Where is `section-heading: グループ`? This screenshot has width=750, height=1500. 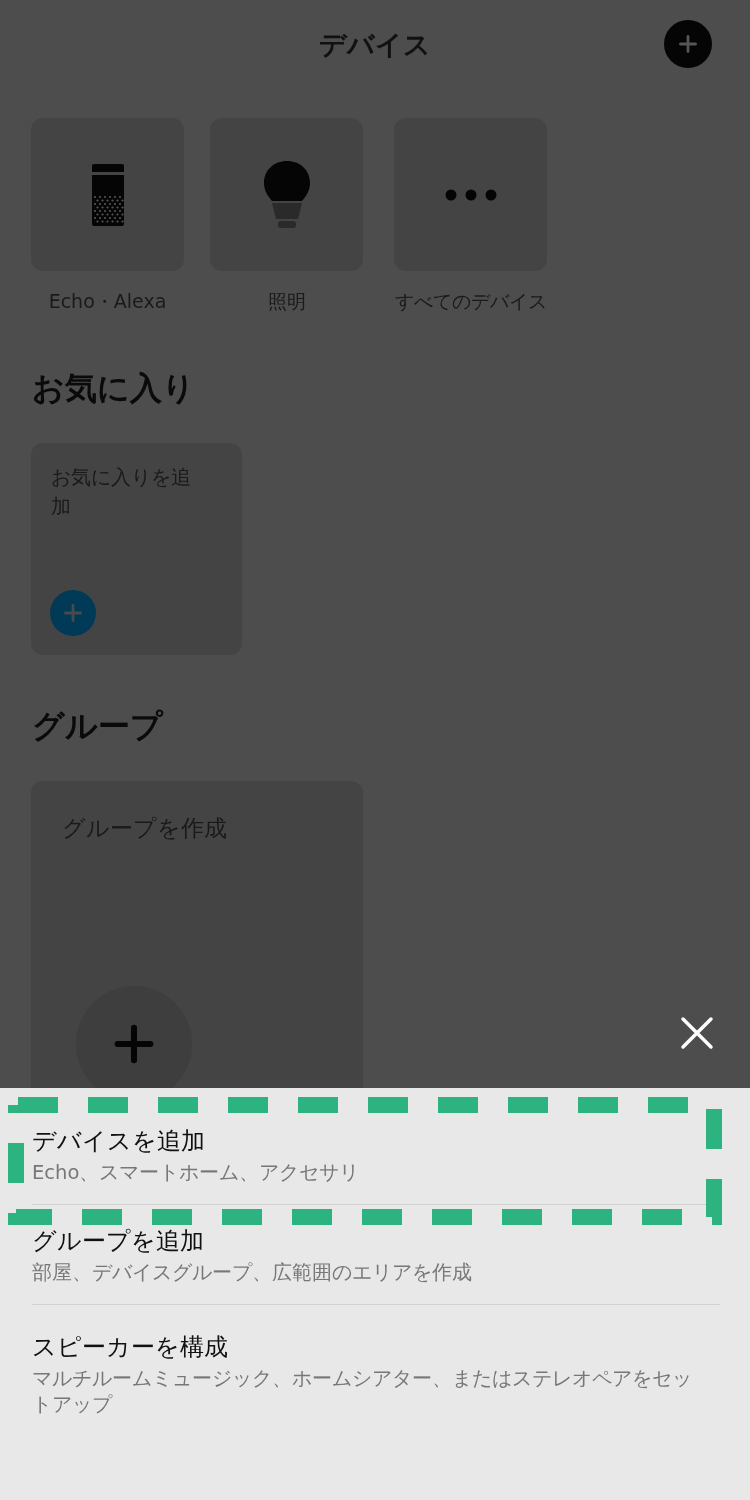 section-heading: グループ is located at coordinates (98, 726).